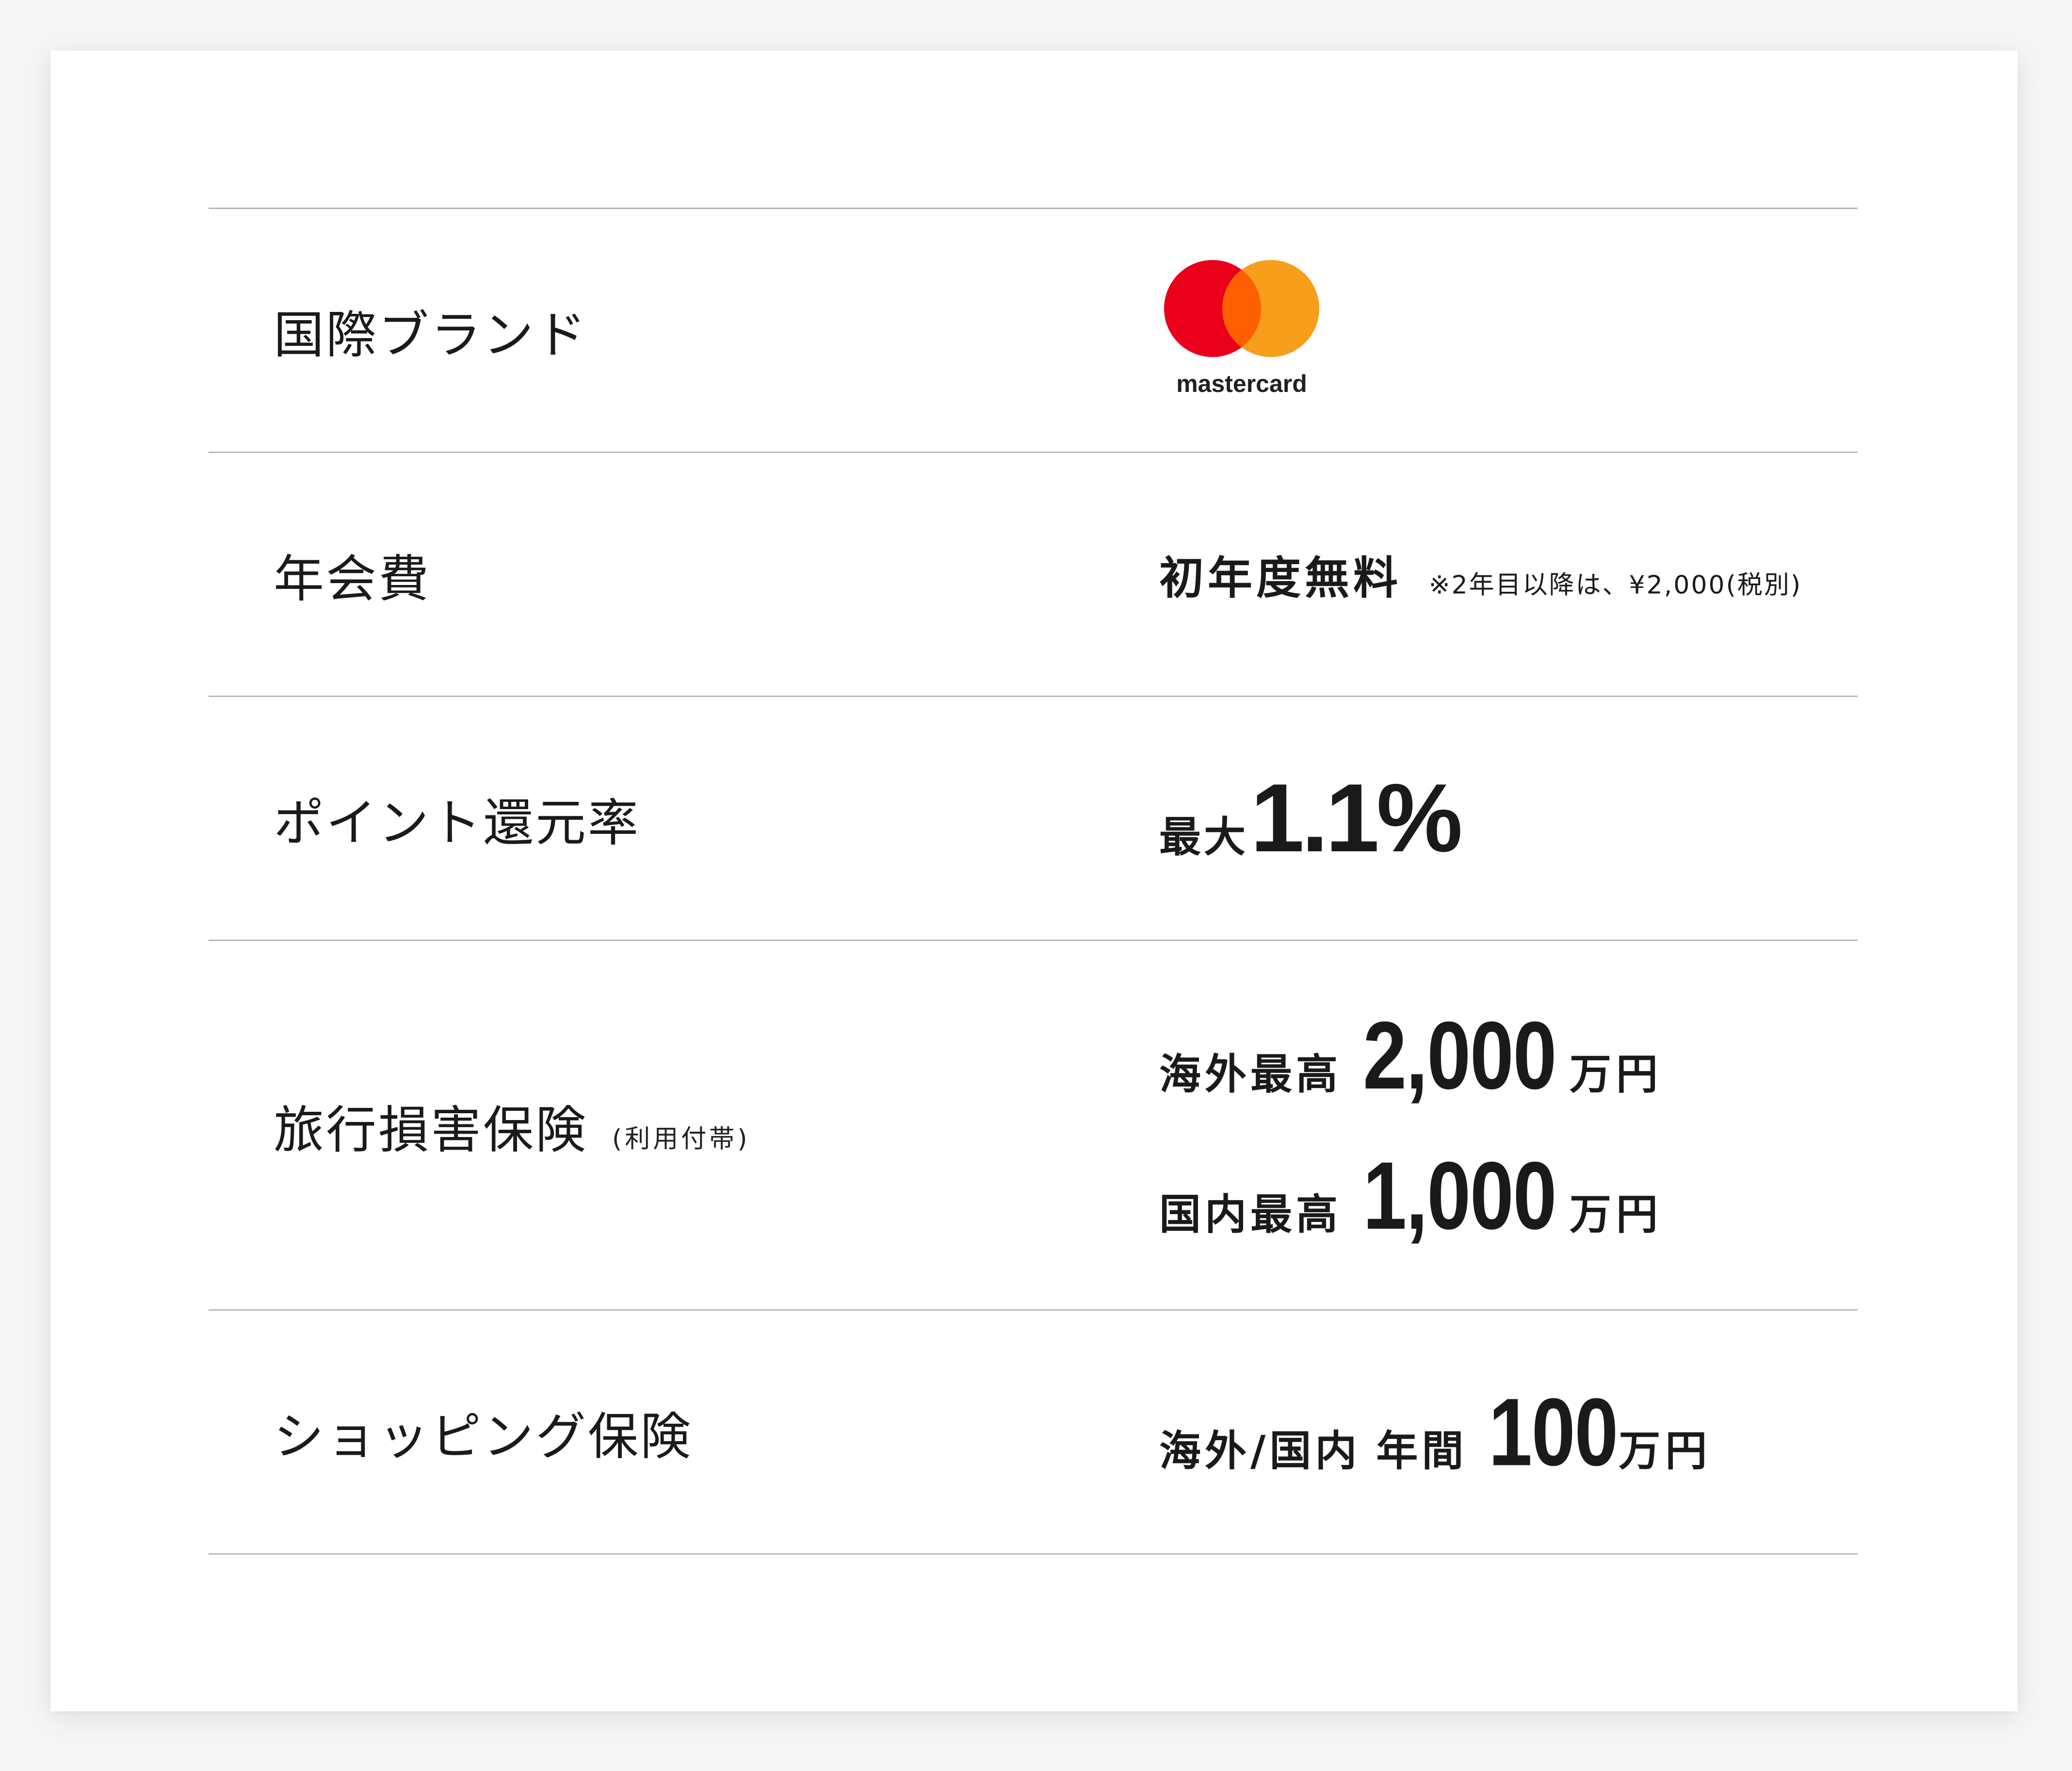 The image size is (2072, 1771). What do you see at coordinates (1665, 1452) in the screenshot?
I see `shopping-unit: 万円` at bounding box center [1665, 1452].